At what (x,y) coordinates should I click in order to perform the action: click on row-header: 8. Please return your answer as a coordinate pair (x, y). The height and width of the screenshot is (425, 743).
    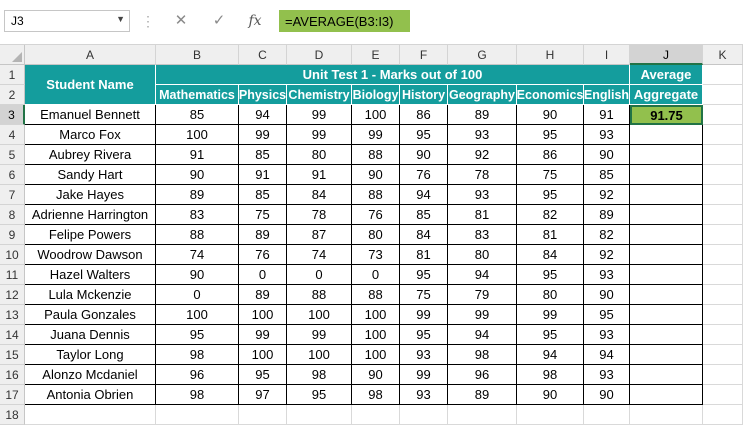
    Looking at the image, I should click on (12, 215).